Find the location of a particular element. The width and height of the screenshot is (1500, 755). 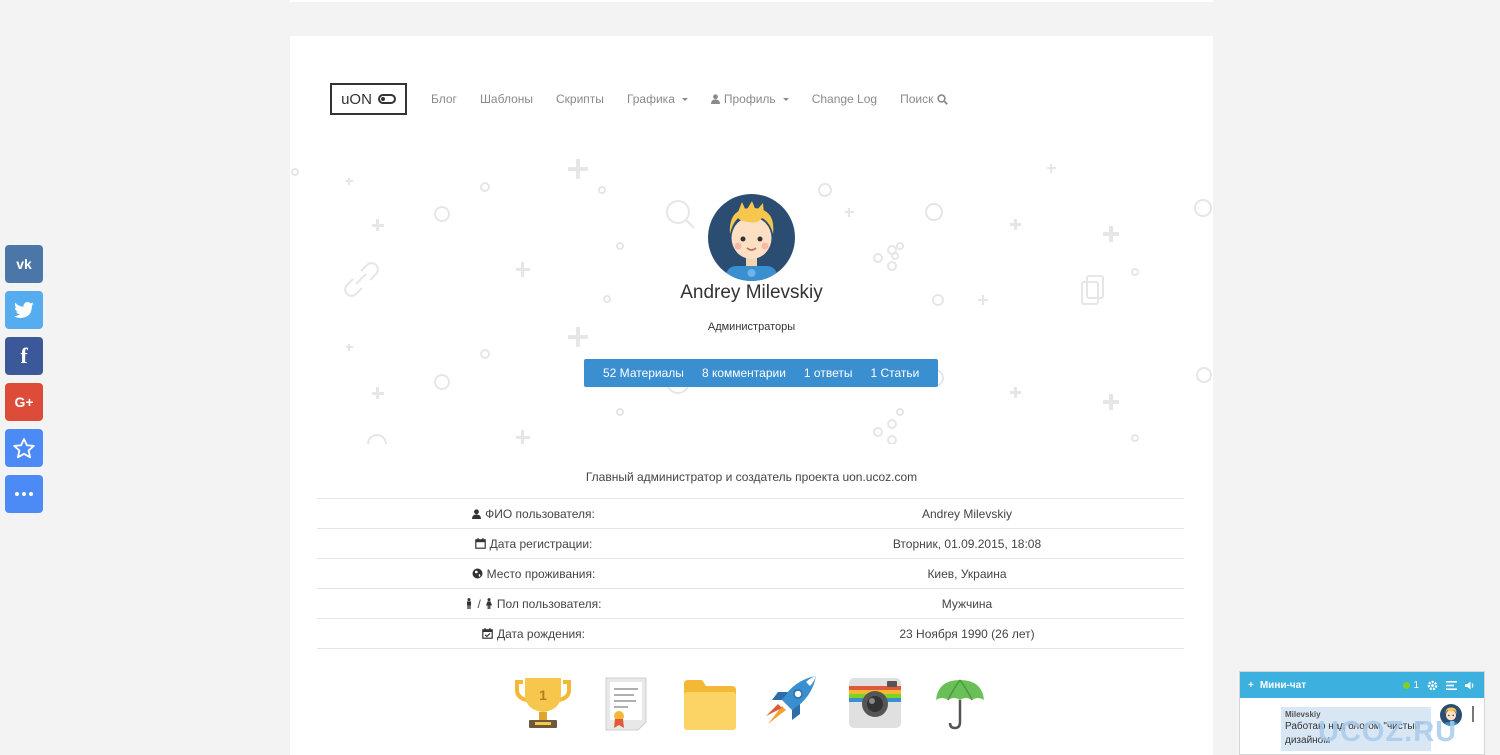

umbrella-icon is located at coordinates (960, 704).